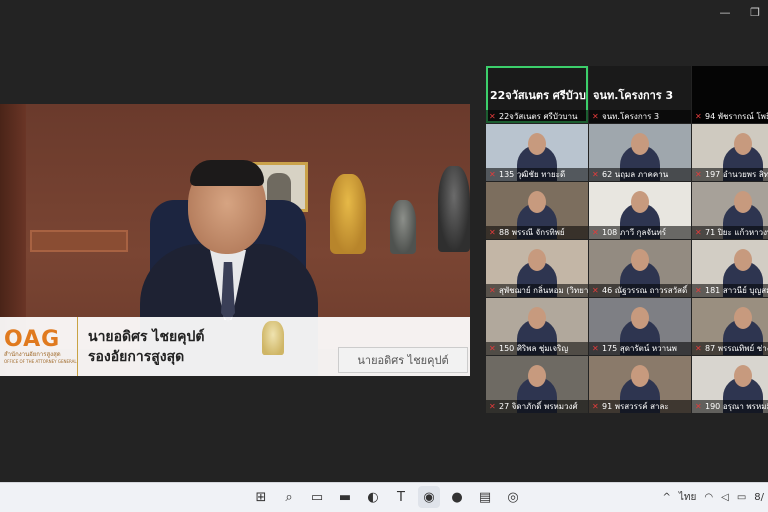 This screenshot has height=512, width=768. I want to click on participant-tile: 27 จิดาภักดิ์ พรหมวงศ์ ✕, so click(537, 384).